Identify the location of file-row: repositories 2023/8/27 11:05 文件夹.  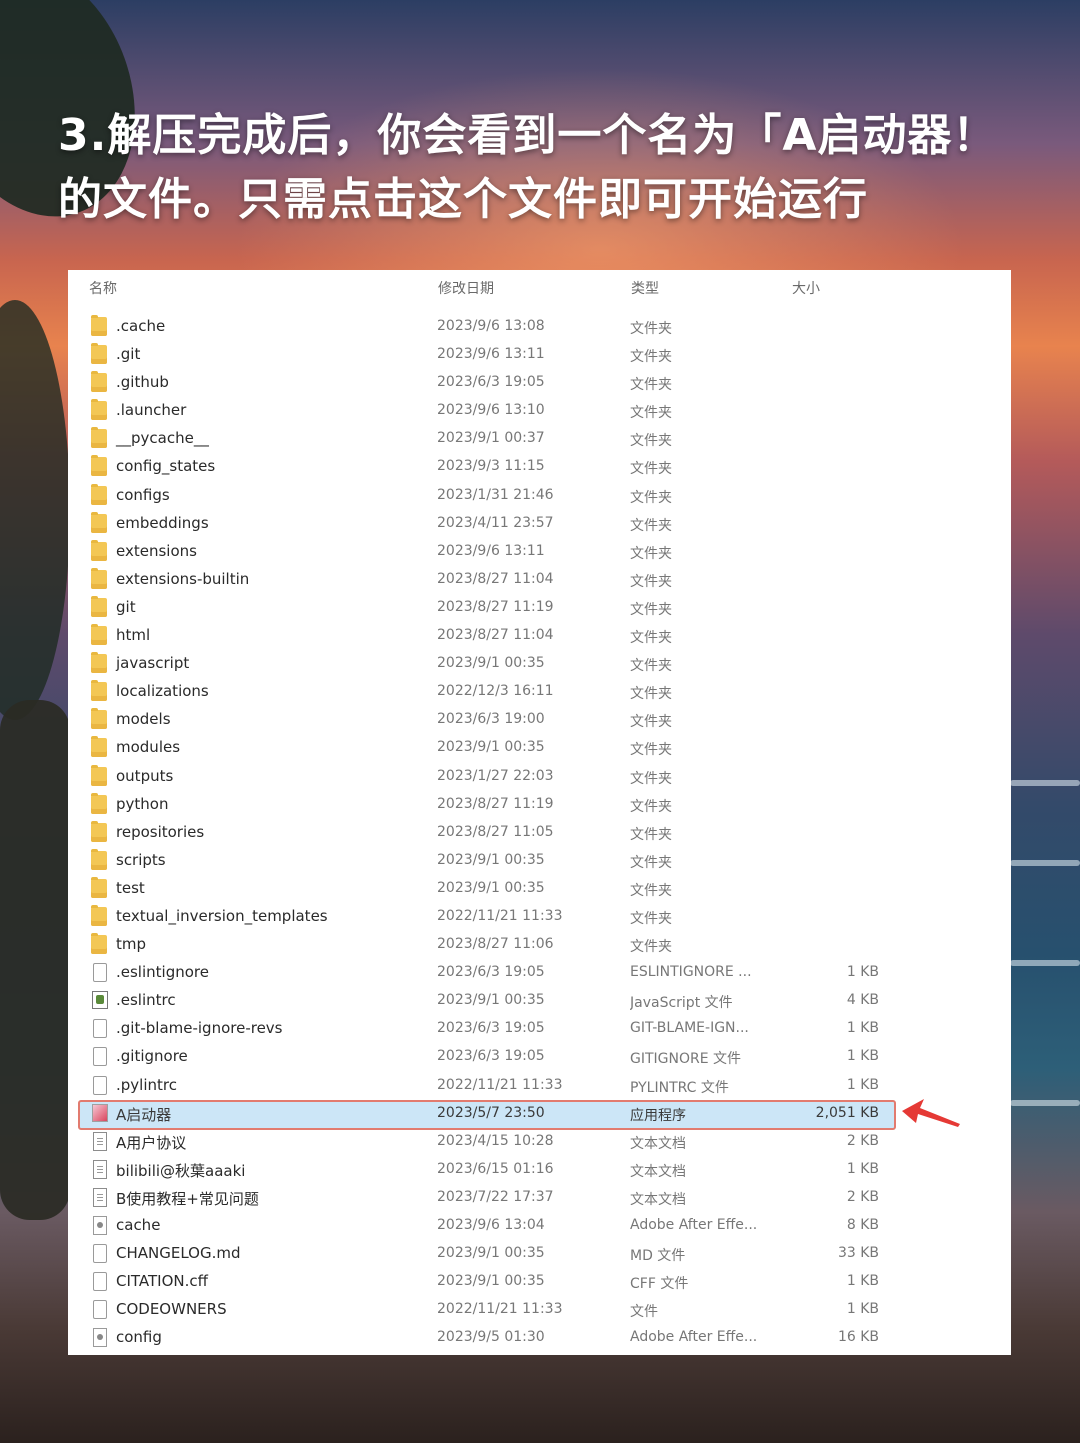
(539, 832).